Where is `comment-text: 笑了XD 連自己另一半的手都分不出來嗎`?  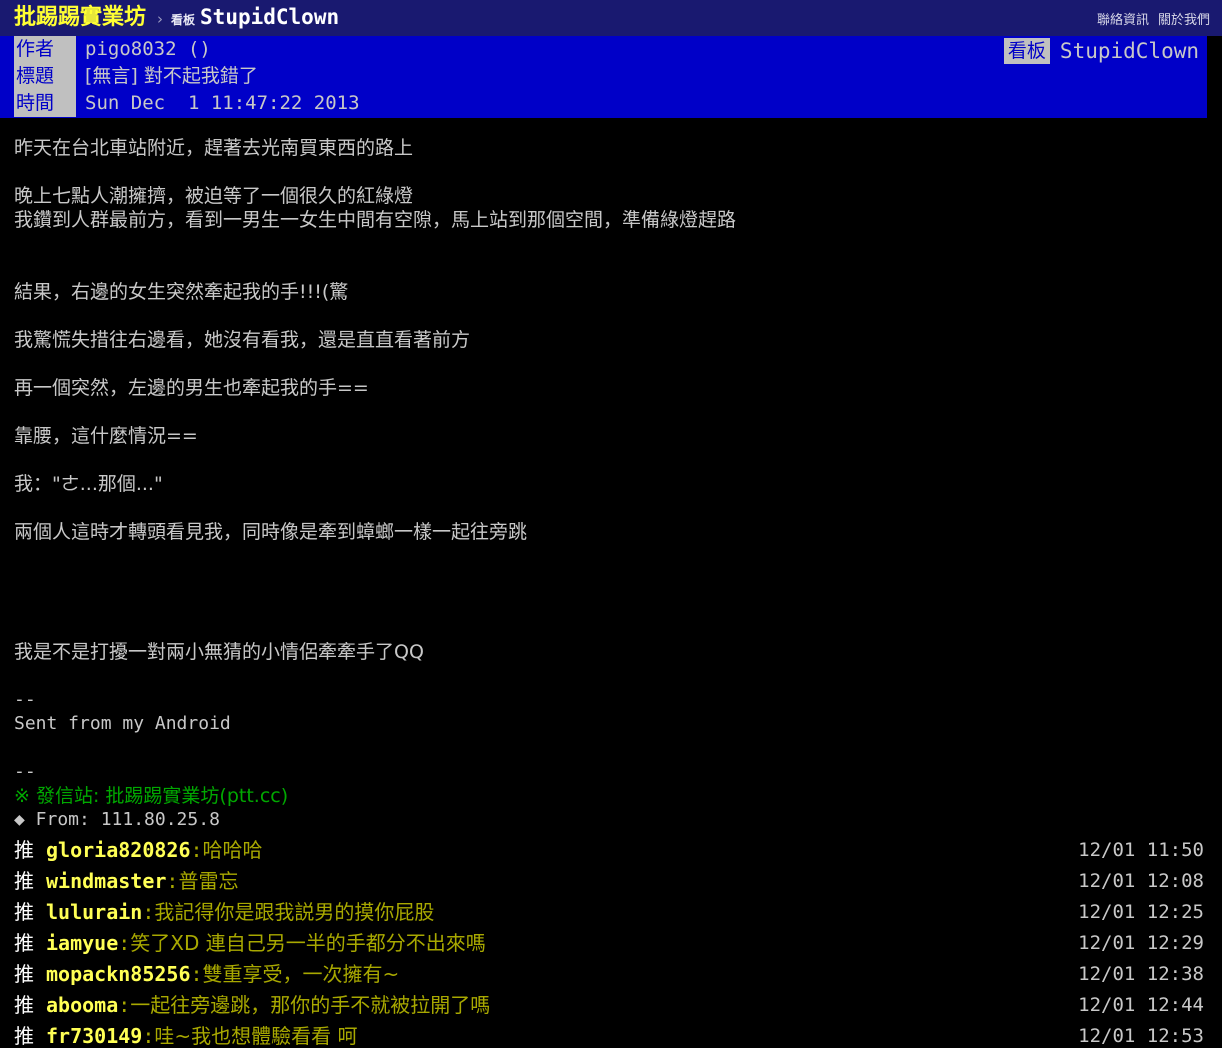 comment-text: 笑了XD 連自己另一半的手都分不出來嗎 is located at coordinates (308, 943).